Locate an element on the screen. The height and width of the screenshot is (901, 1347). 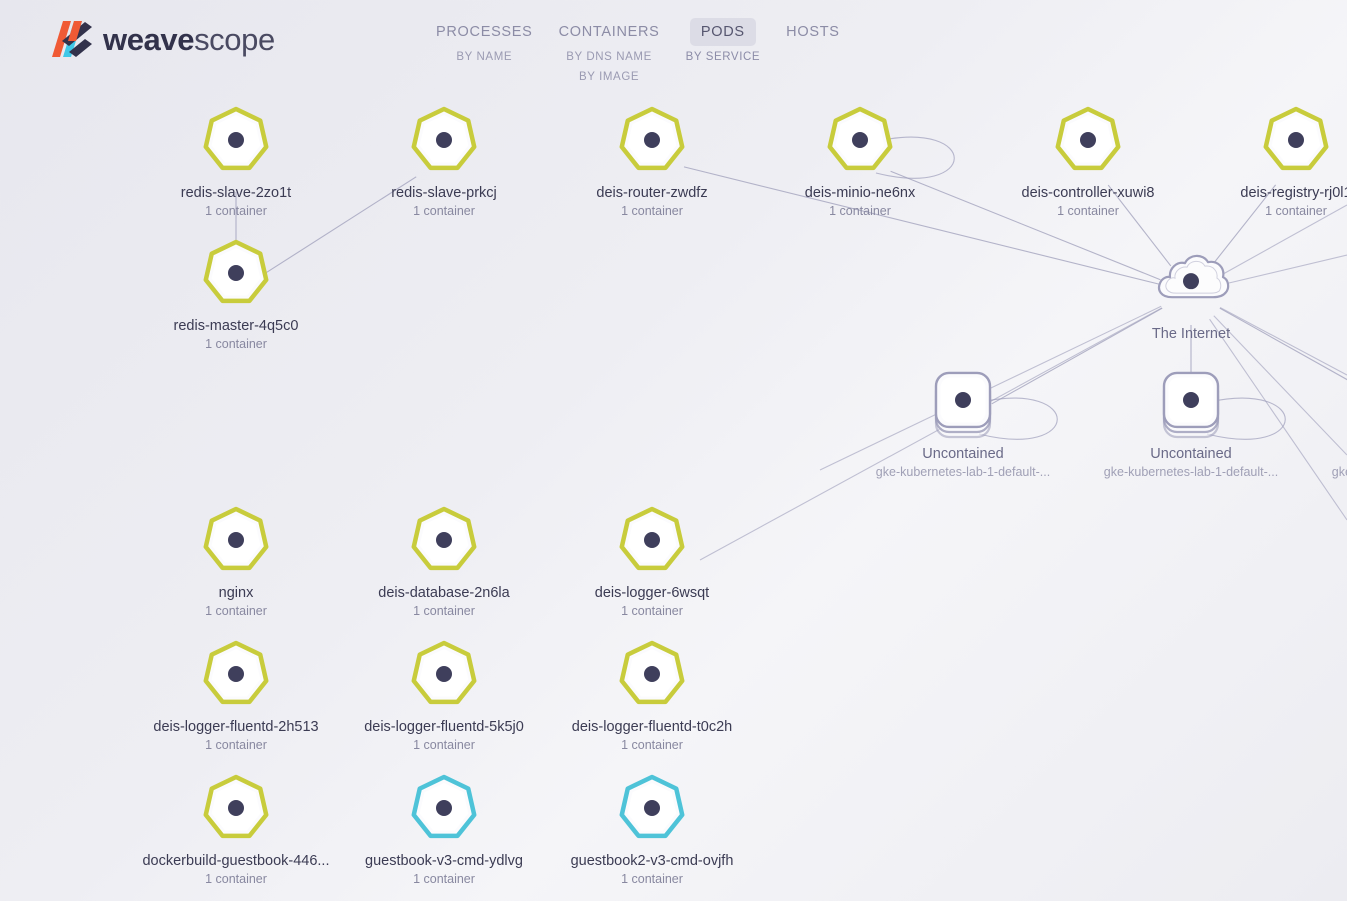
graph-node-deis-router-zwdfz: deis-router-zwdfz 1 container is located at coordinates (652, 159).